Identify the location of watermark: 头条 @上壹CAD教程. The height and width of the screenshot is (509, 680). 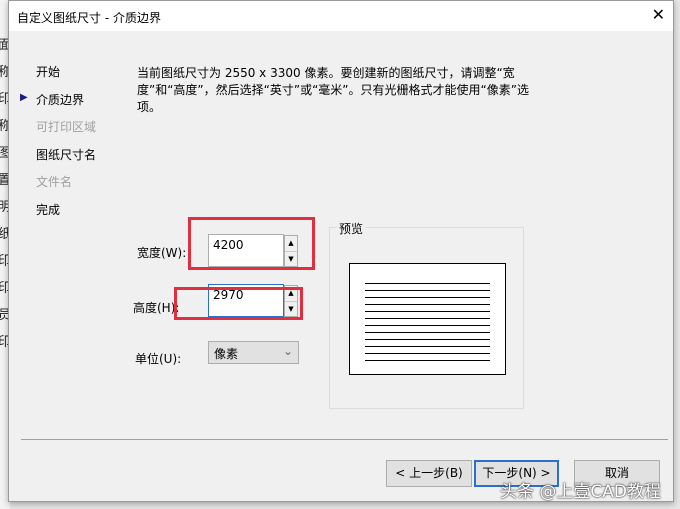
(580, 492).